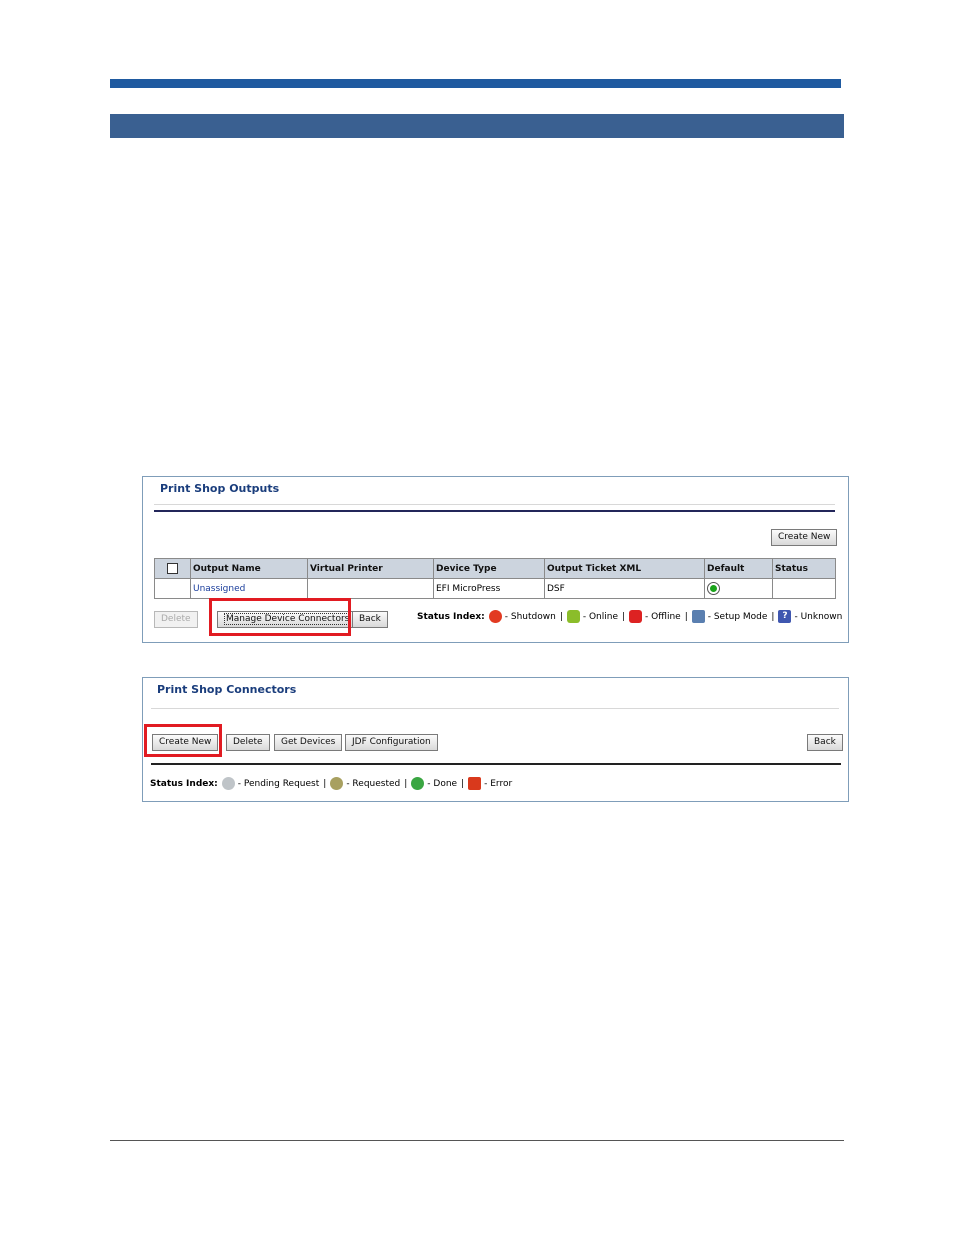  I want to click on column-header: Device Type, so click(489, 568).